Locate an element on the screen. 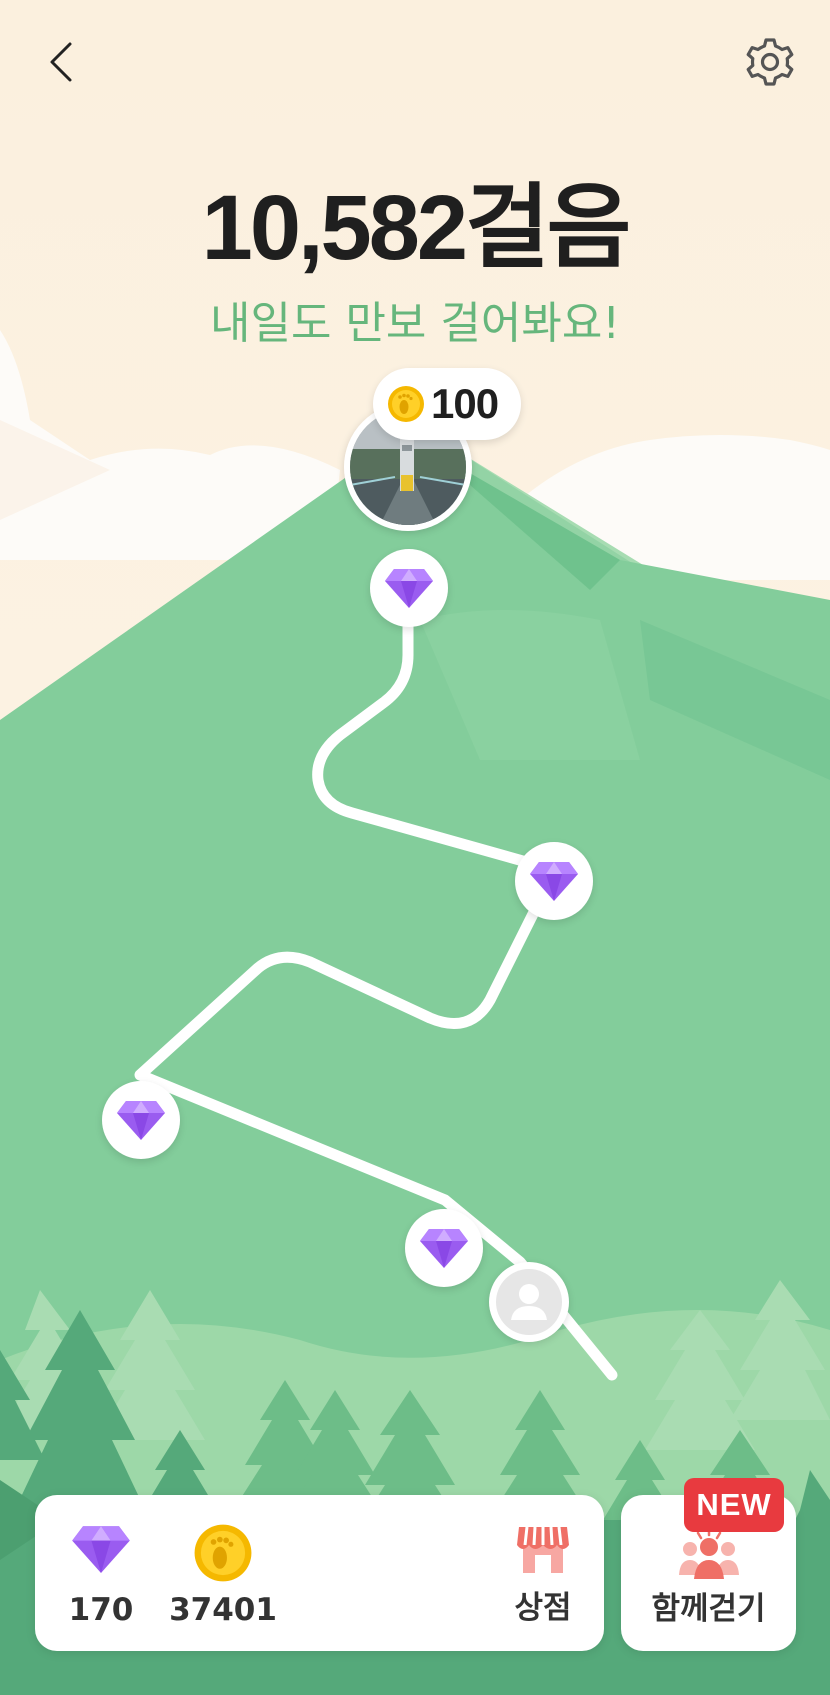  step-count: 10,582걸음 is located at coordinates (416, 228).